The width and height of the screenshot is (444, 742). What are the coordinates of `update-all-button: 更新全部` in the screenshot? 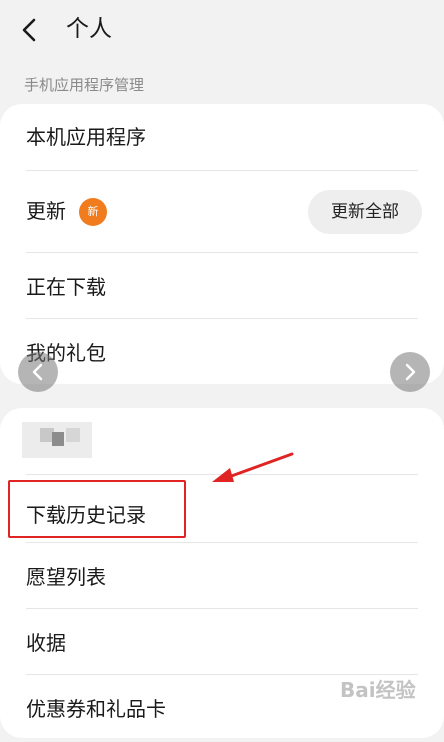 It's located at (365, 212).